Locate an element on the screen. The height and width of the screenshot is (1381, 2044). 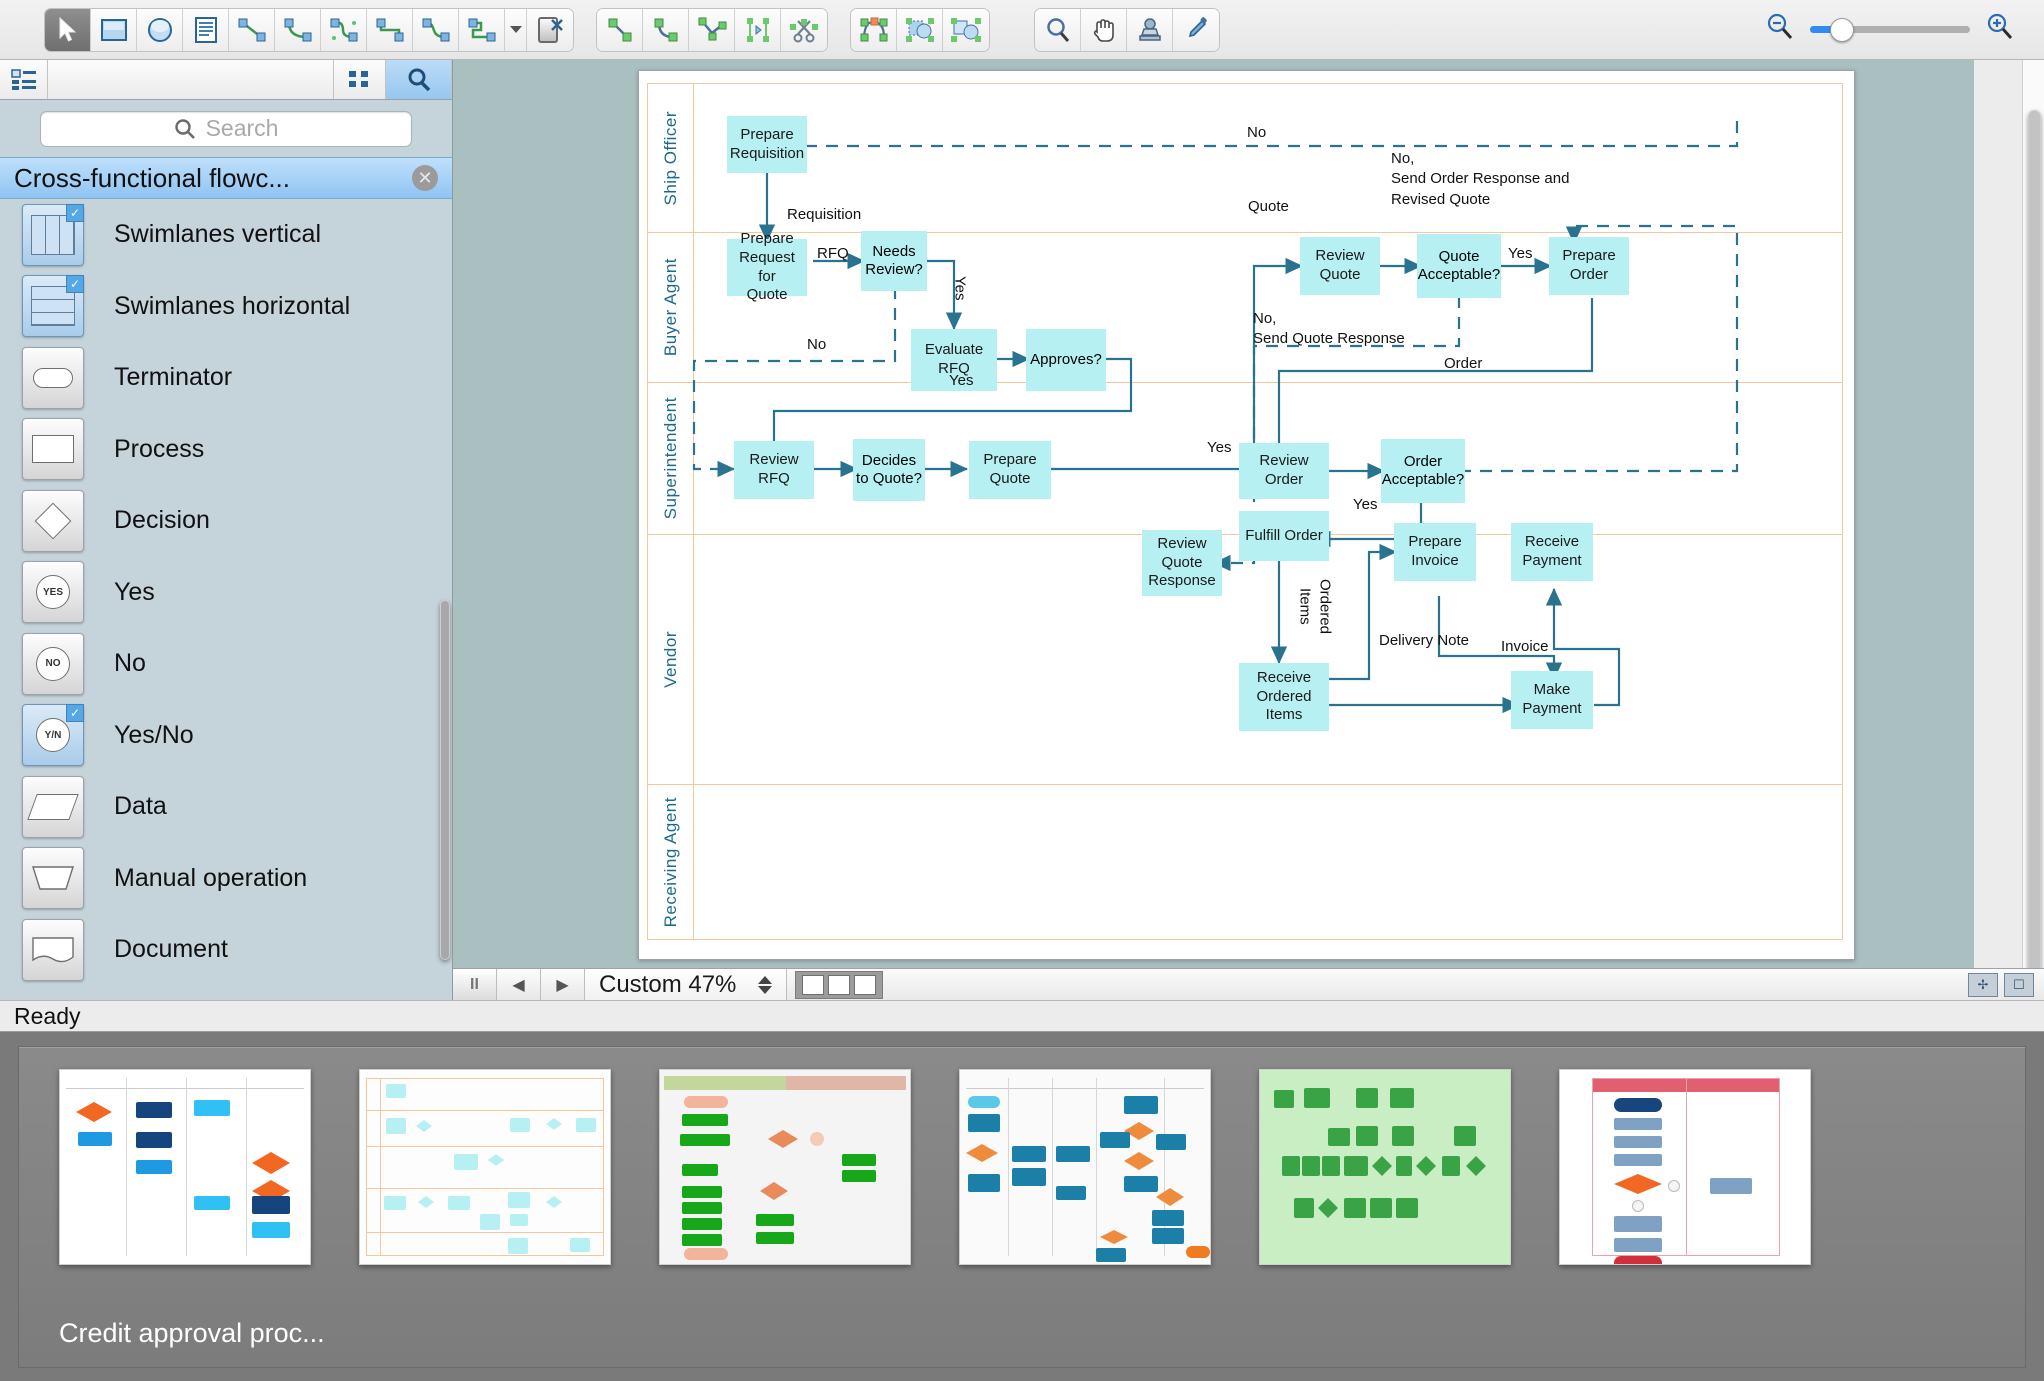
template-thumbnail-order-handling is located at coordinates (1085, 1167).